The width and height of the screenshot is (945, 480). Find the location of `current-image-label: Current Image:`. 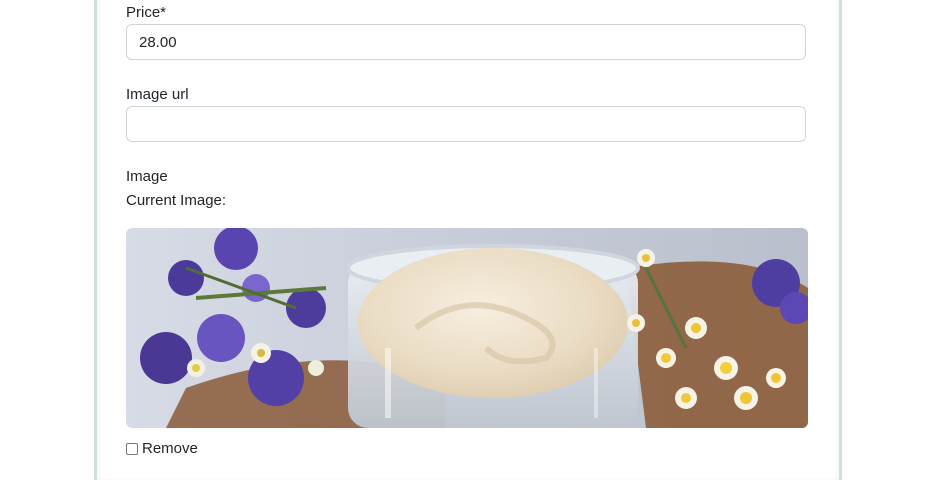

current-image-label: Current Image: is located at coordinates (176, 200).